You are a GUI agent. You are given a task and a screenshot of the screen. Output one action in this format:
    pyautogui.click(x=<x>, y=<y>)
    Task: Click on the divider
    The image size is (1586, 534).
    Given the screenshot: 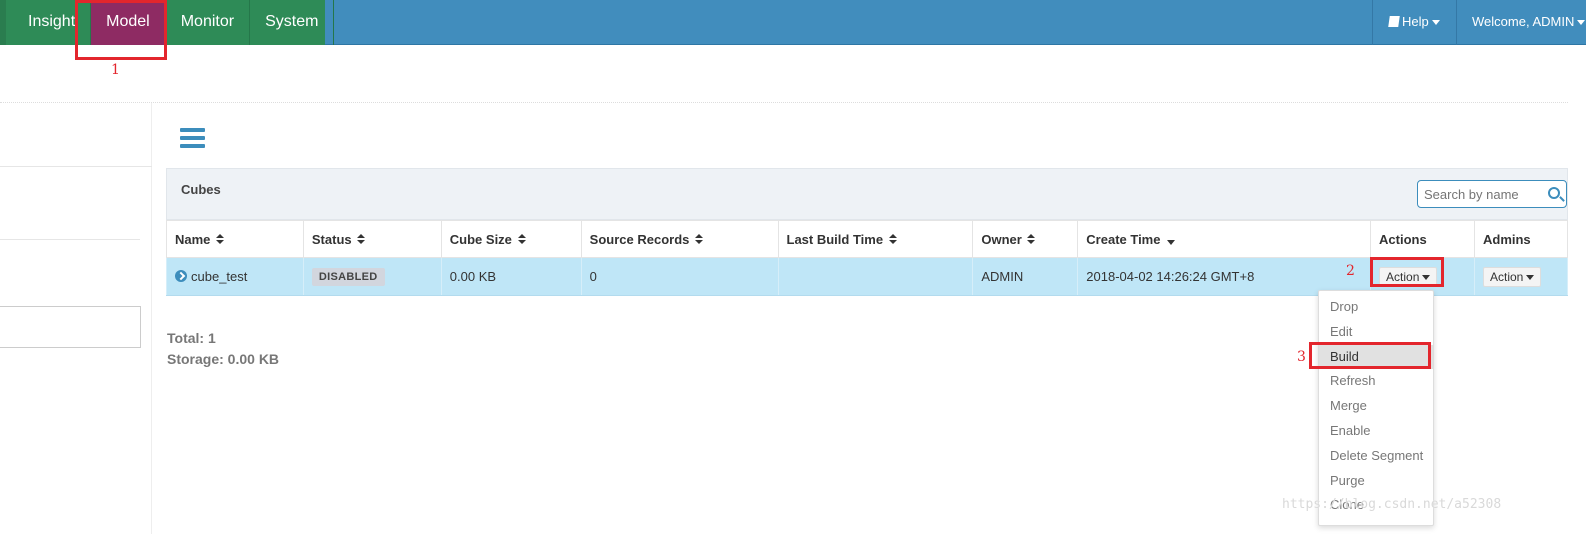 What is the action you would take?
    pyautogui.click(x=784, y=102)
    